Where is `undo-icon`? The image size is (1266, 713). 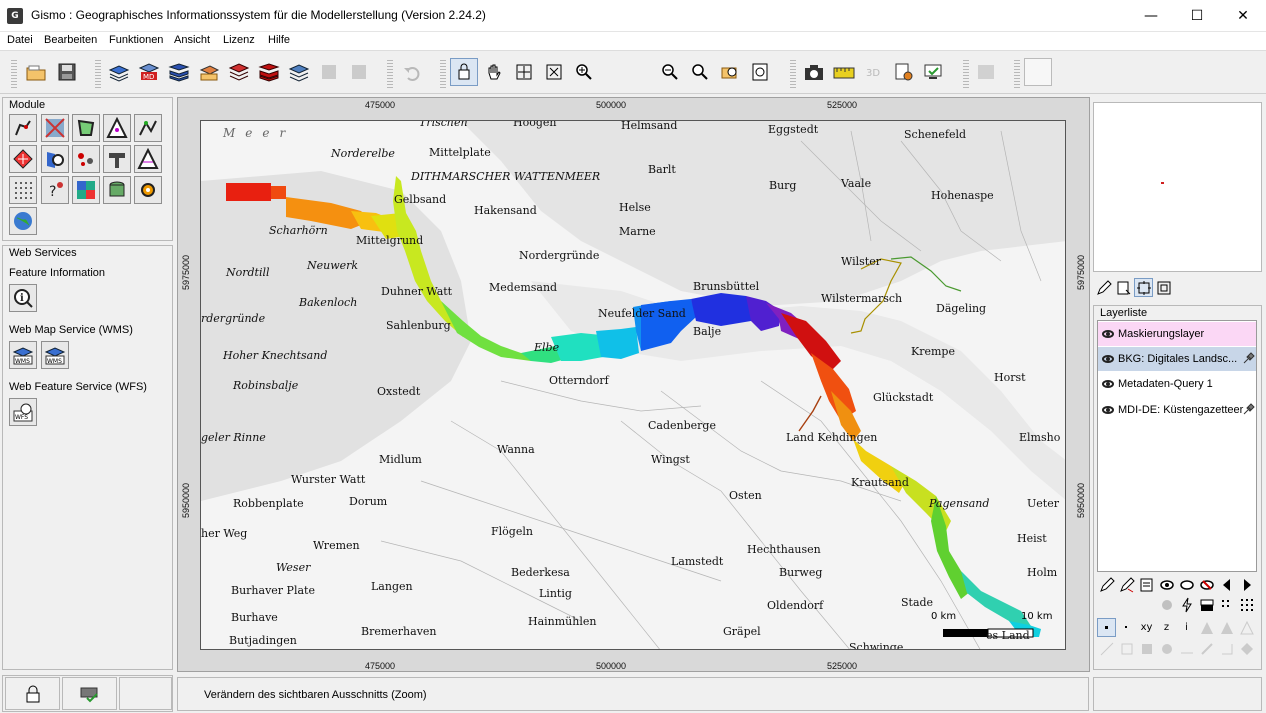 undo-icon is located at coordinates (412, 72).